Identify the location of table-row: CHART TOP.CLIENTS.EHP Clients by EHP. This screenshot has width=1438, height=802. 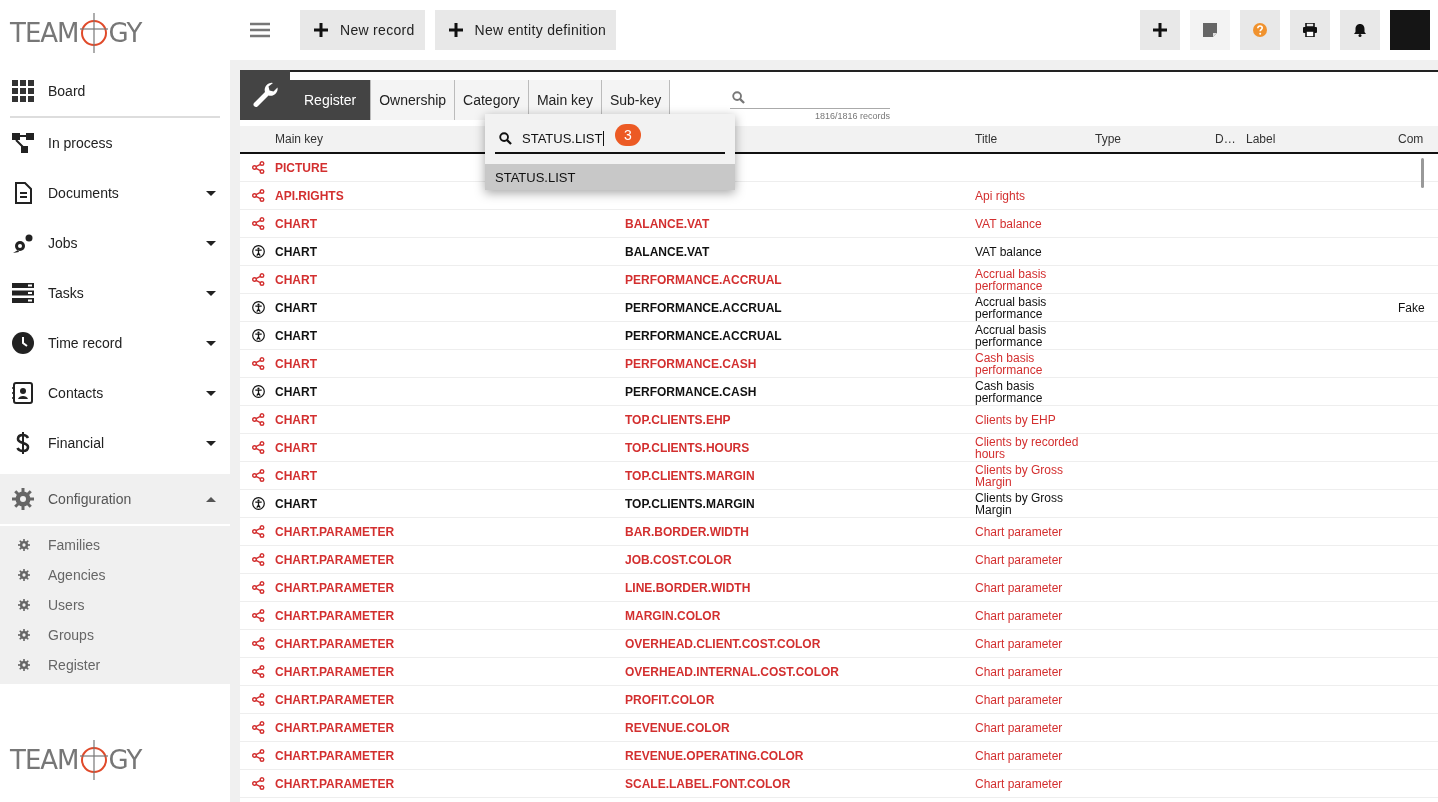
(839, 420).